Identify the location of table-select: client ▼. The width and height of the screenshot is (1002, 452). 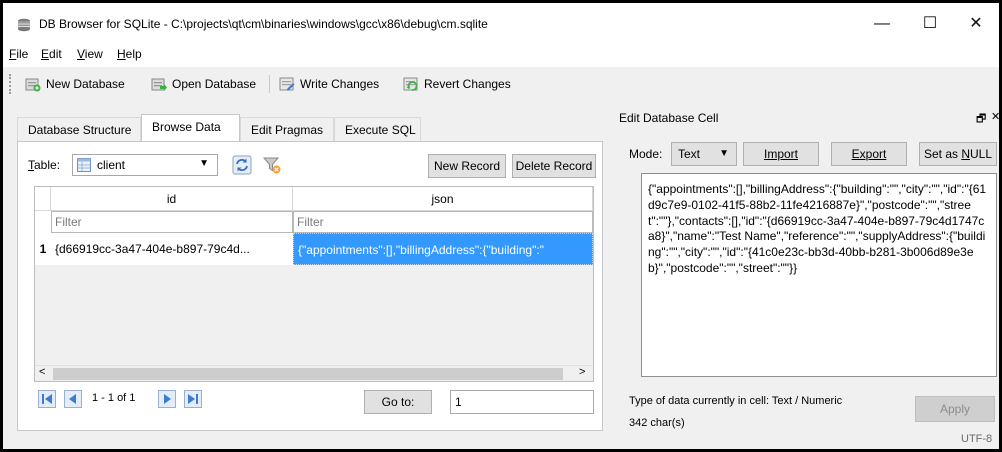
(145, 165).